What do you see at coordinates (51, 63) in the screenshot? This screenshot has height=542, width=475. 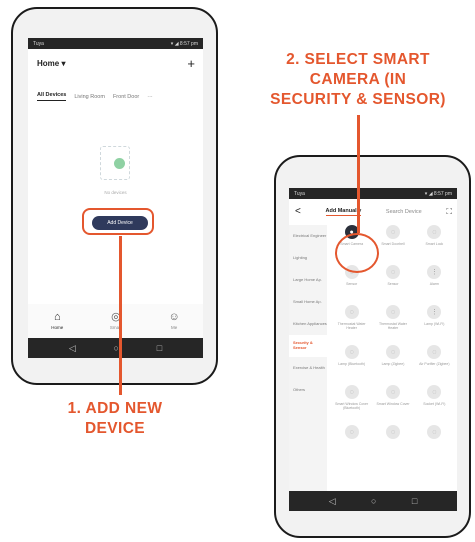 I see `home-selector: Home ▾` at bounding box center [51, 63].